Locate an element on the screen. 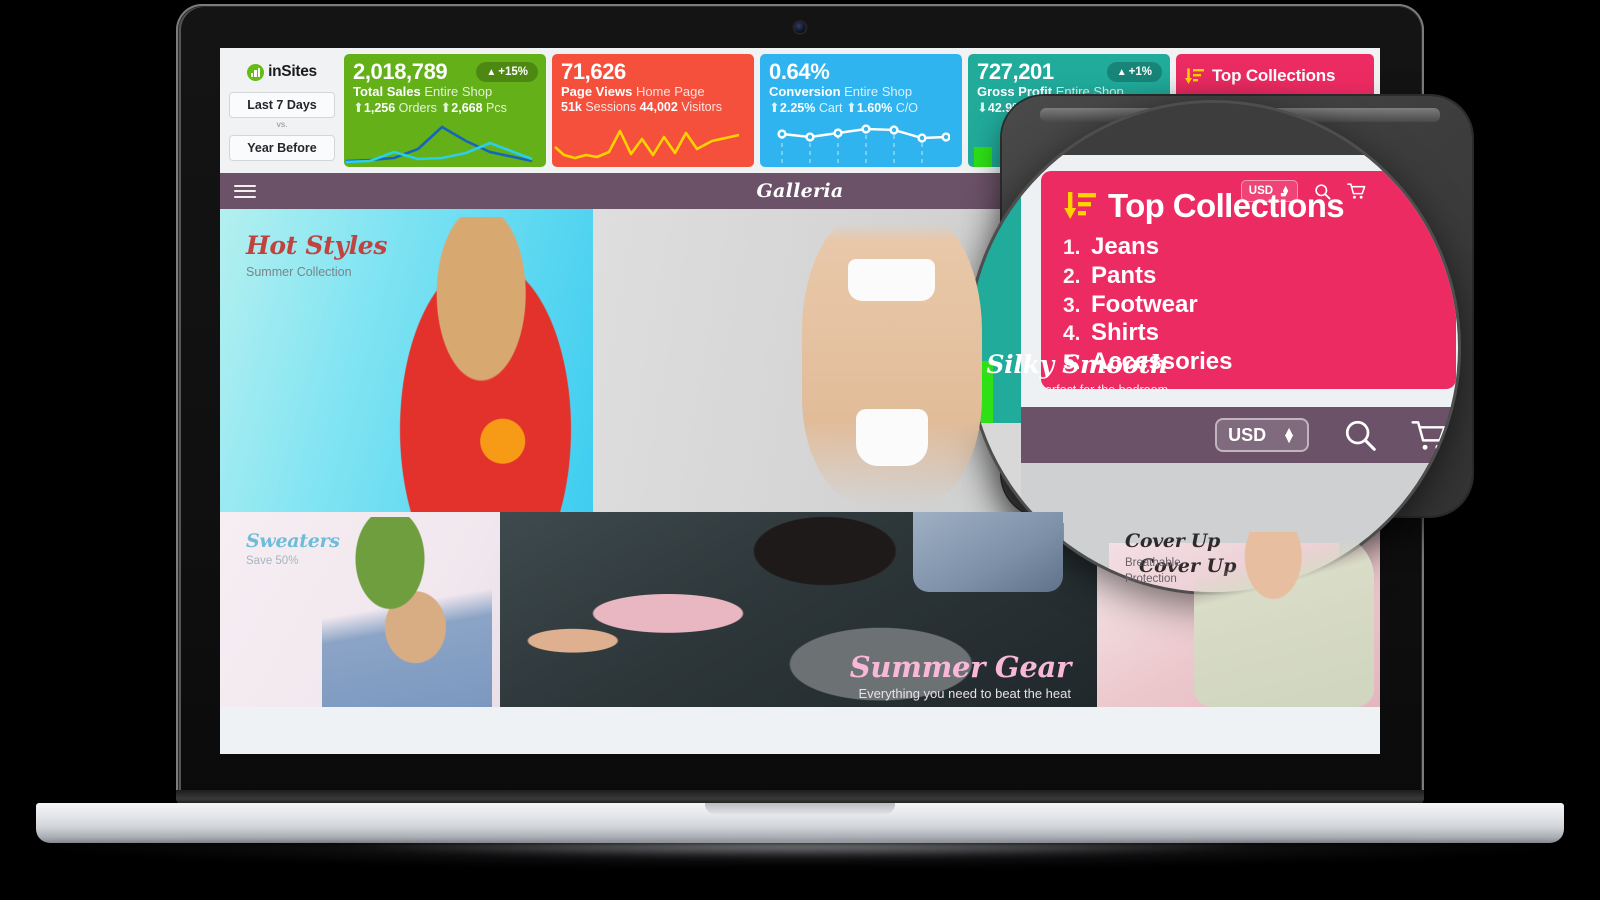 The width and height of the screenshot is (1600, 900). tile-cover-up: Cover Up Breathable Protection is located at coordinates (1238, 609).